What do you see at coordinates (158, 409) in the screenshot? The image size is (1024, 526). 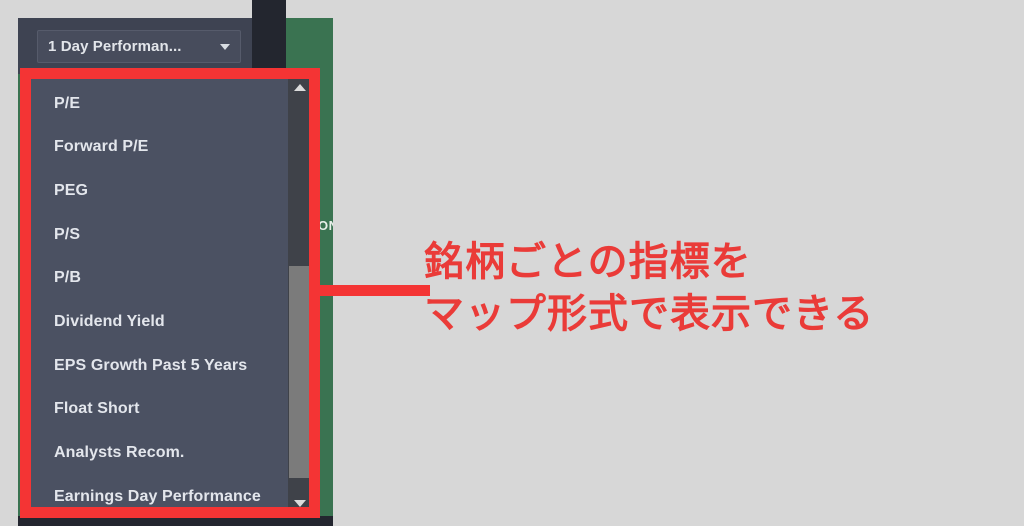 I see `dropdown-item: Float Short` at bounding box center [158, 409].